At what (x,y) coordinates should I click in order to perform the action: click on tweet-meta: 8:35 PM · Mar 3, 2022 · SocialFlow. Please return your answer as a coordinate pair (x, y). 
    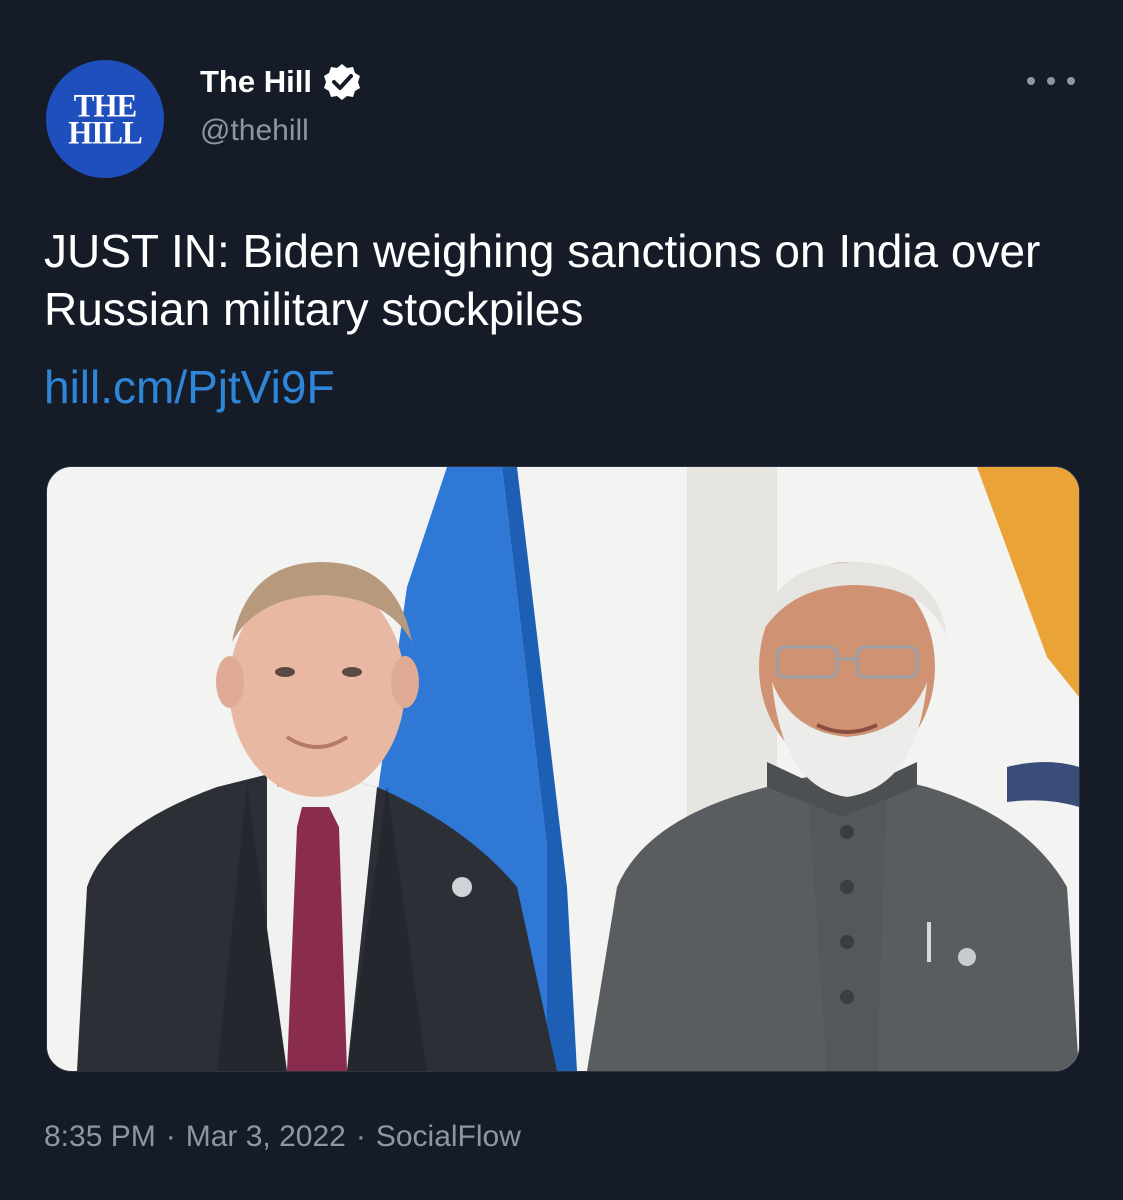
    Looking at the image, I should click on (282, 1137).